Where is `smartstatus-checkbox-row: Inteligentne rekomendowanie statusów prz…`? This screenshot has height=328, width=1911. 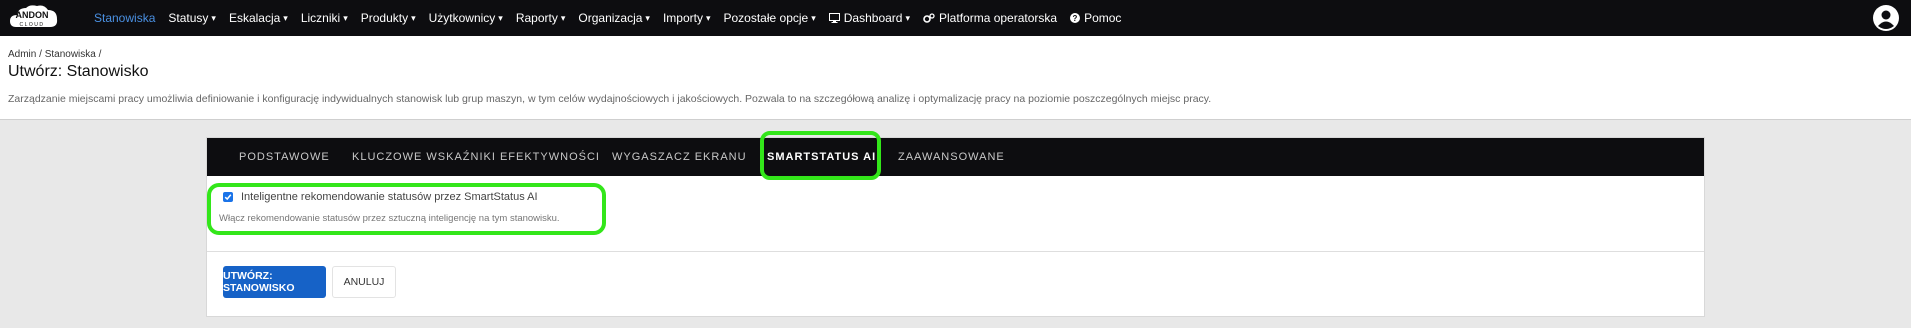
smartstatus-checkbox-row: Inteligentne rekomendowanie statusów prz… is located at coordinates (380, 197).